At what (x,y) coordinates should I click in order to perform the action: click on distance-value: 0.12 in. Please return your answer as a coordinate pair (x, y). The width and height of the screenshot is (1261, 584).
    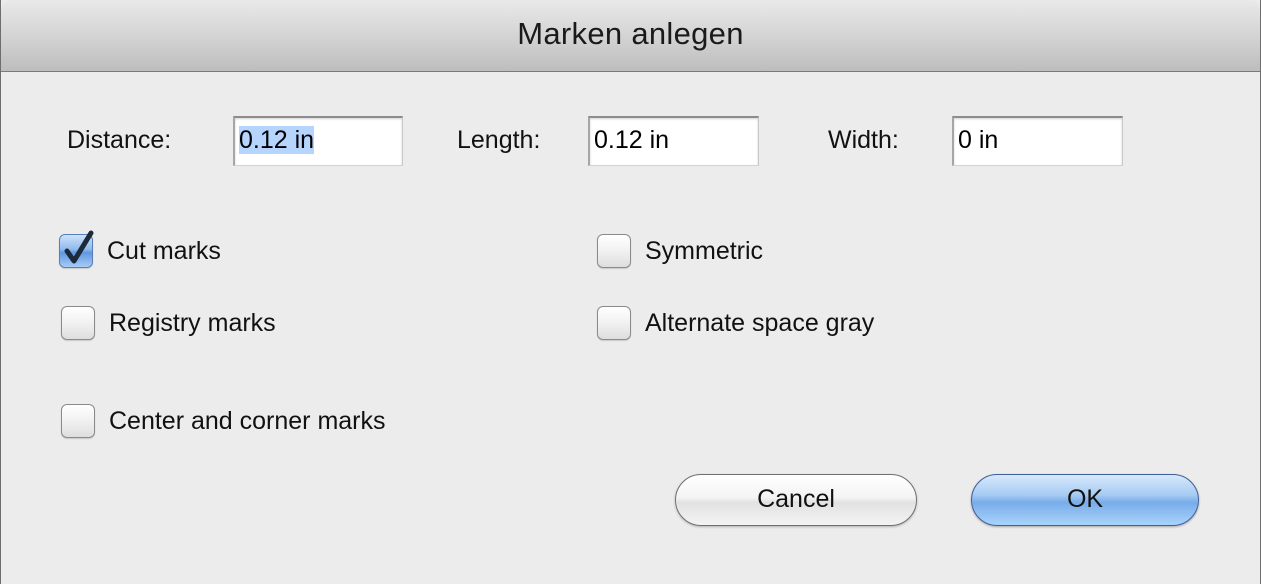
    Looking at the image, I should click on (277, 140).